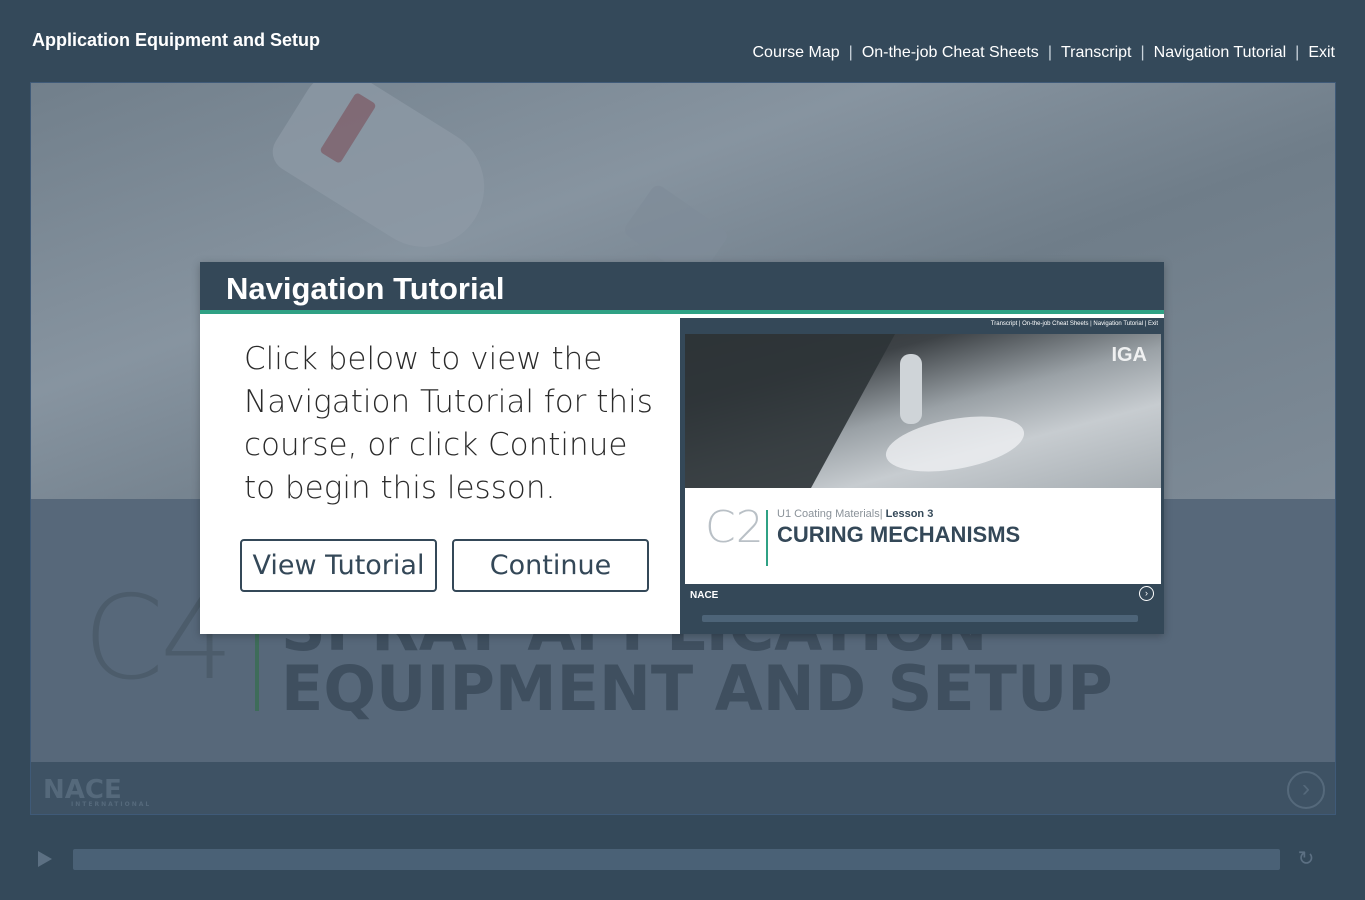  What do you see at coordinates (176, 40) in the screenshot?
I see `course-title: Application Equipment and Setup` at bounding box center [176, 40].